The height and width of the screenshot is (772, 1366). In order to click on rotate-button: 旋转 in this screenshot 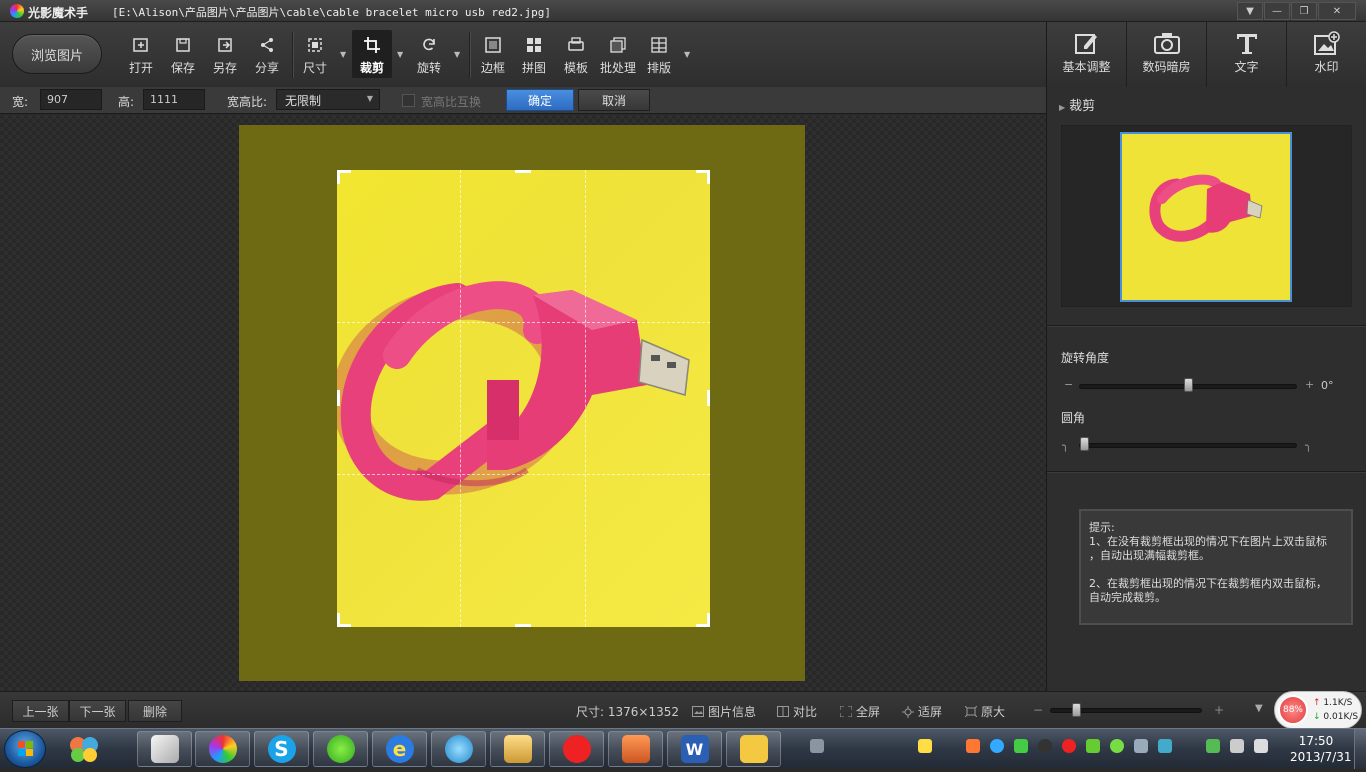, I will do `click(429, 54)`.